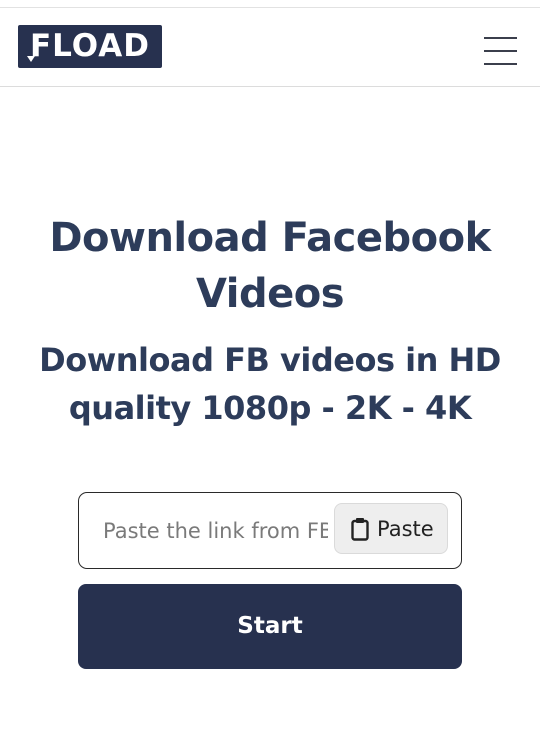  What do you see at coordinates (270, 626) in the screenshot?
I see `start-button: Start` at bounding box center [270, 626].